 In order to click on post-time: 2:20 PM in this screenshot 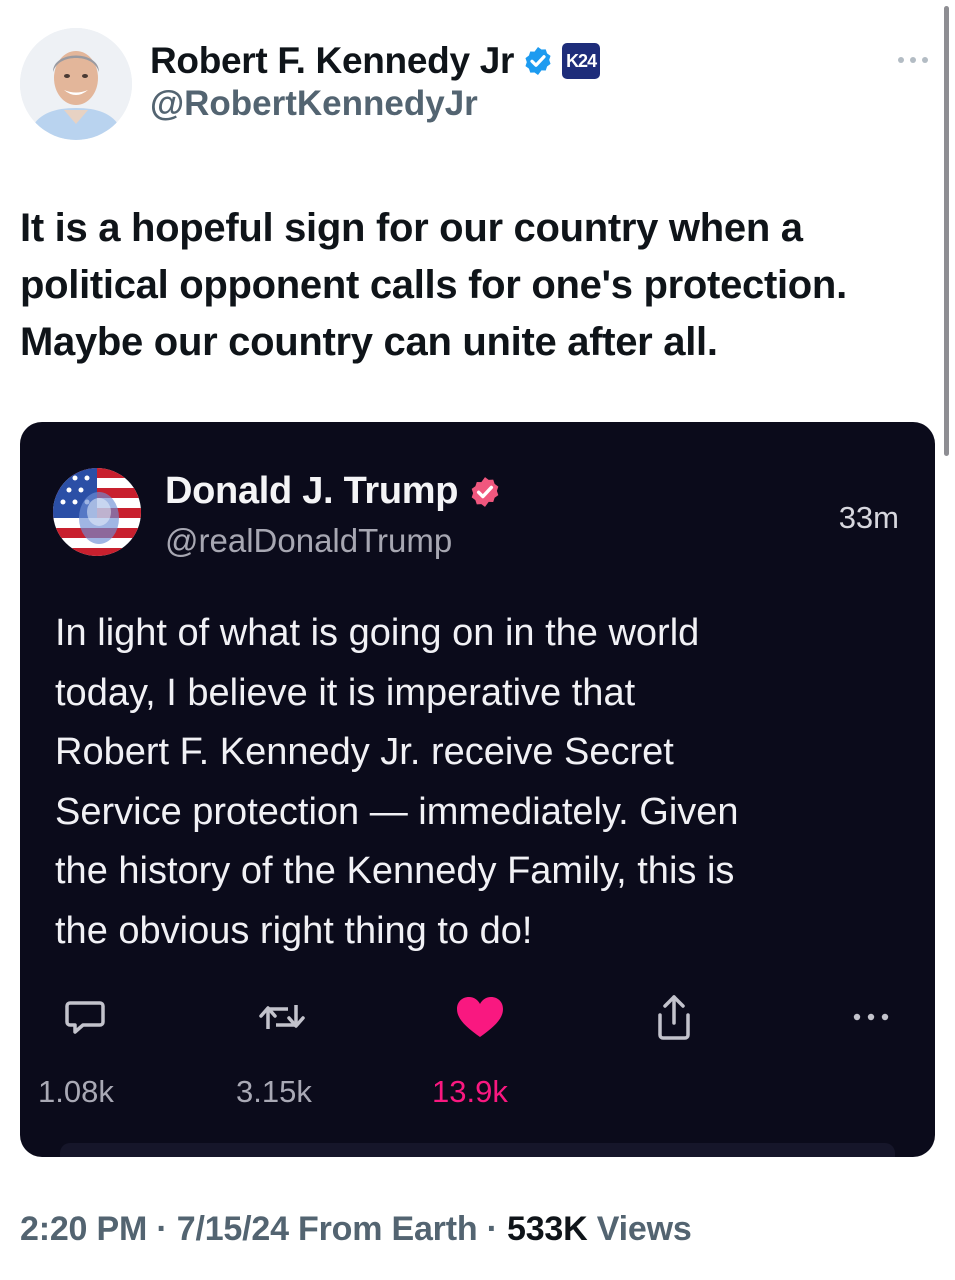, I will do `click(84, 1229)`.